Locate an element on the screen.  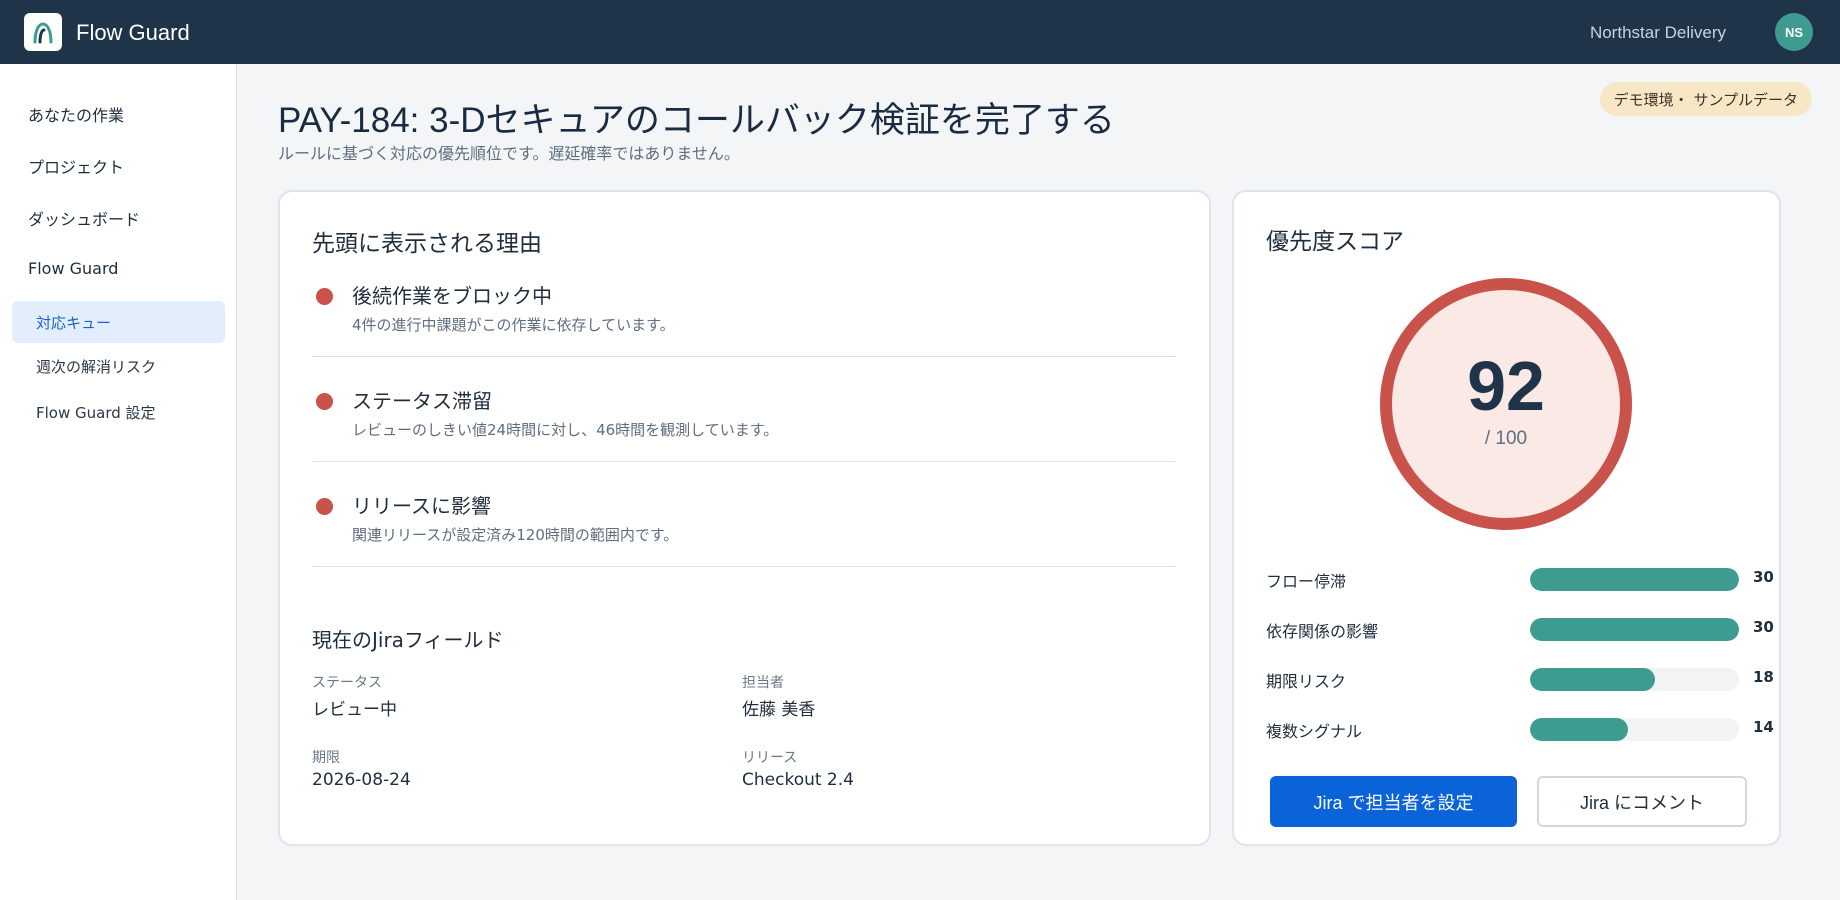
sidebar-subitem-label: 対応キュー is located at coordinates (74, 323).